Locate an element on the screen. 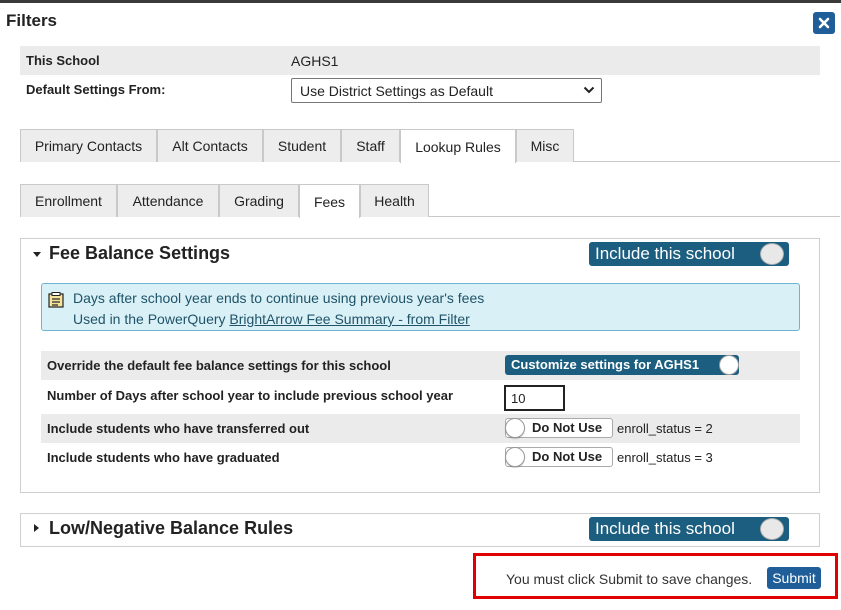  default-settings-select: Use District Settings as Default is located at coordinates (446, 90).